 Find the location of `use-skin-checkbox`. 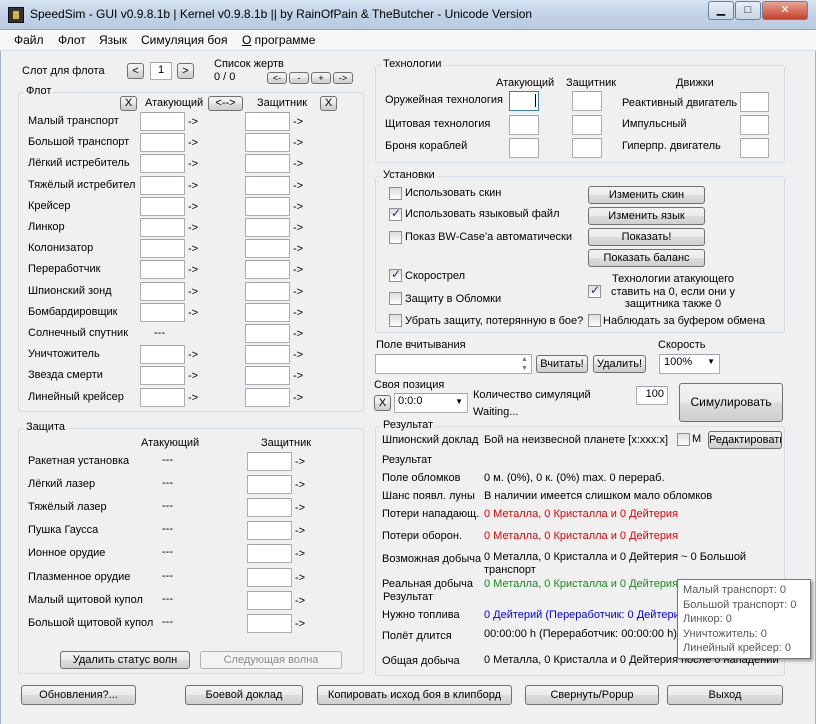

use-skin-checkbox is located at coordinates (395, 193).